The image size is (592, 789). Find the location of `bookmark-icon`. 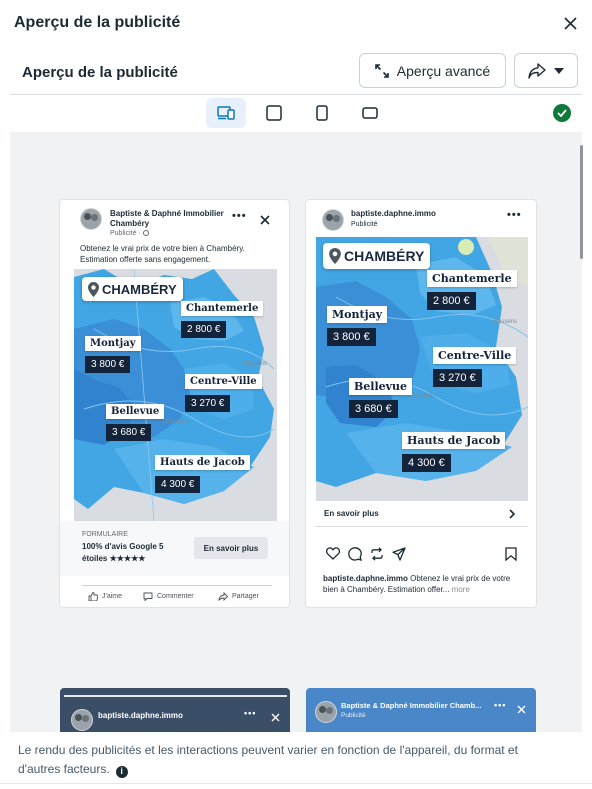

bookmark-icon is located at coordinates (511, 554).